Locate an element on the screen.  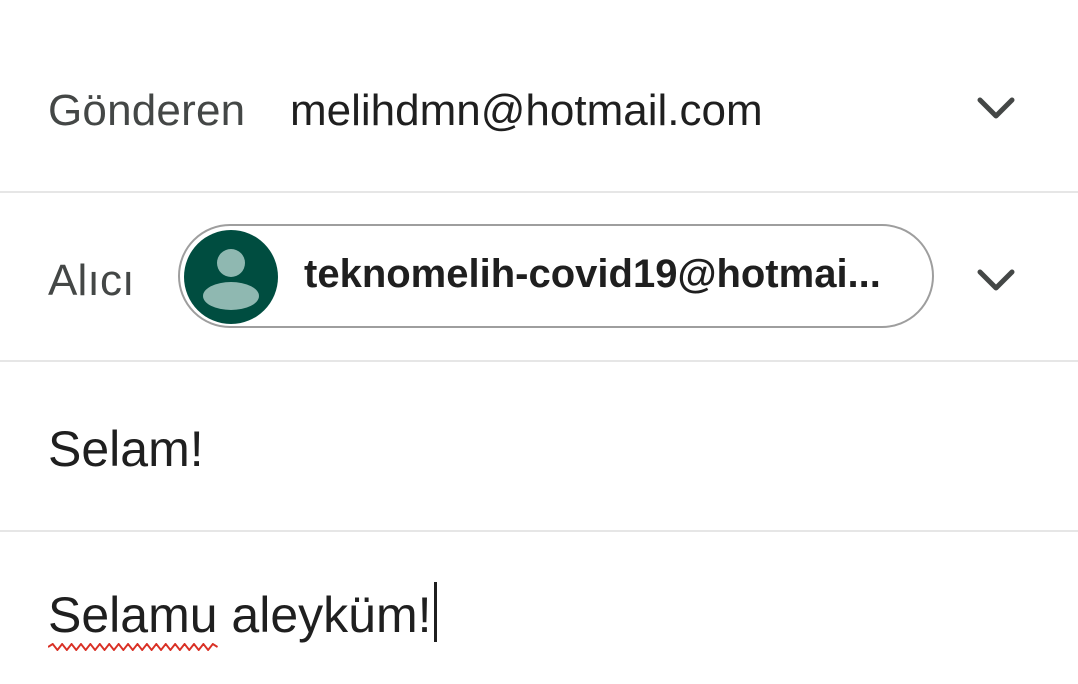
spellcheck-underline is located at coordinates (133, 647).